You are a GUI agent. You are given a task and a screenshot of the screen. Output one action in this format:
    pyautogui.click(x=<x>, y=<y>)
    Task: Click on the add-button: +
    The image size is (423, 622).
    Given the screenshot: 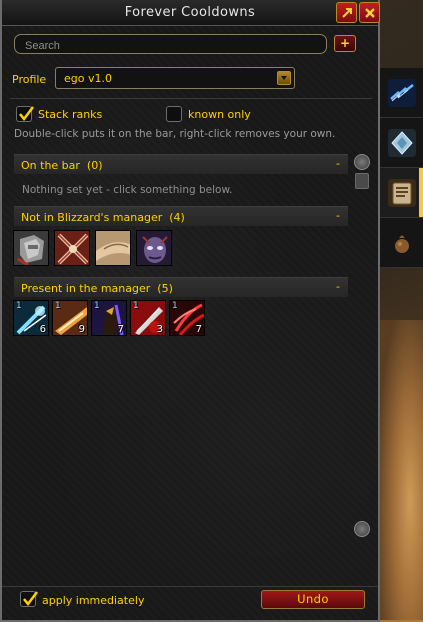 What is the action you would take?
    pyautogui.click(x=345, y=43)
    